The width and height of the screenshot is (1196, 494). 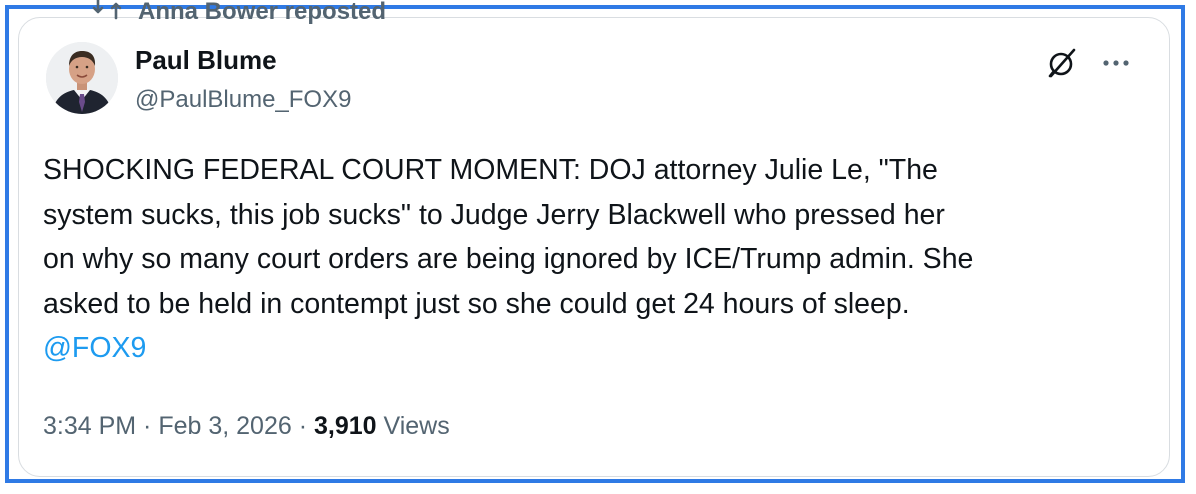 I want to click on tweet-metadata: 3:34 PM · Feb 3, 2026 · 3,910 Views, so click(x=246, y=426).